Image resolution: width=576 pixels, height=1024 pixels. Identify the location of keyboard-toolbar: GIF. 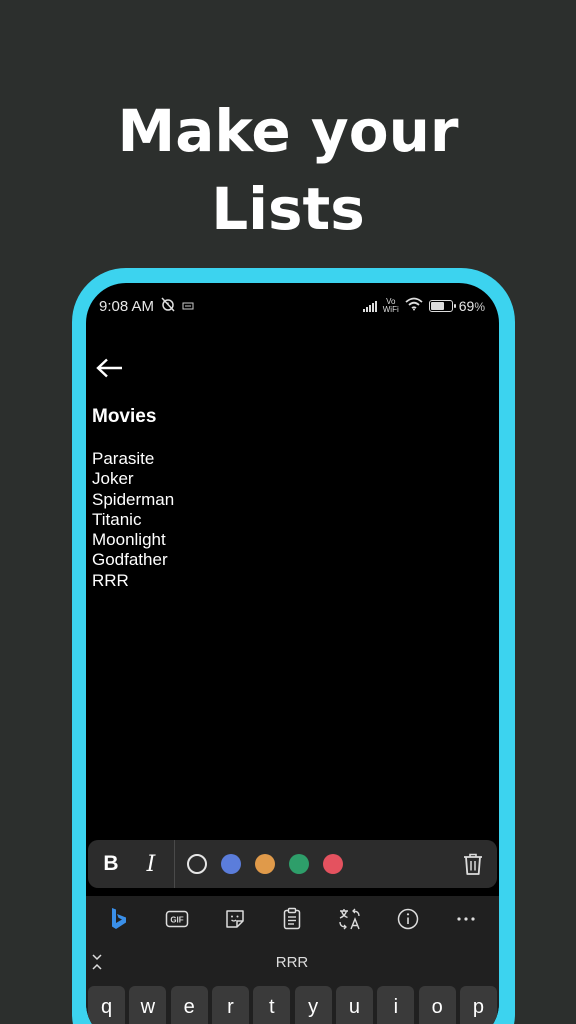
(292, 919).